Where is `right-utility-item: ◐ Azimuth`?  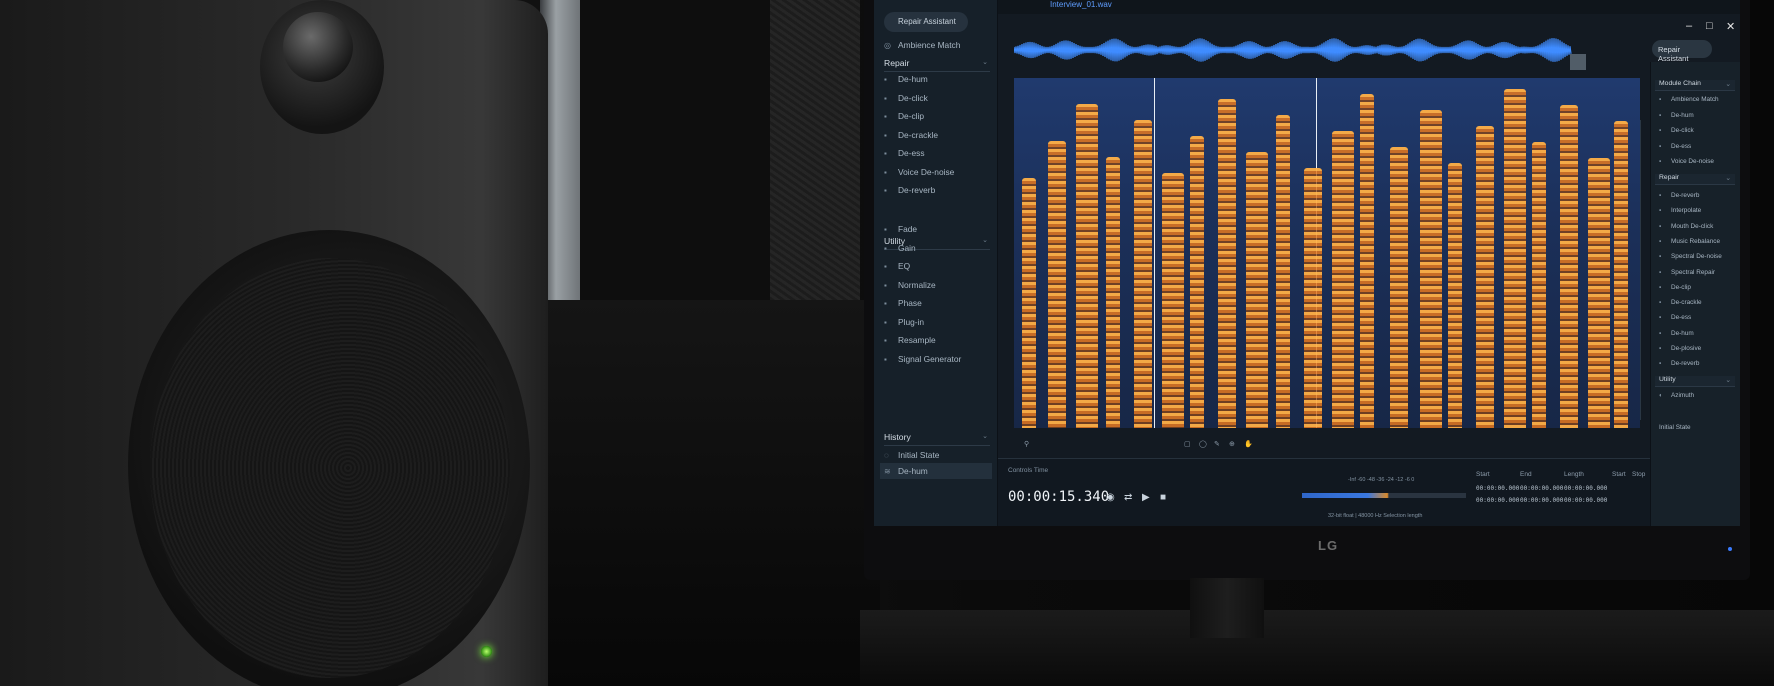 right-utility-item: ◐ Azimuth is located at coordinates (1676, 395).